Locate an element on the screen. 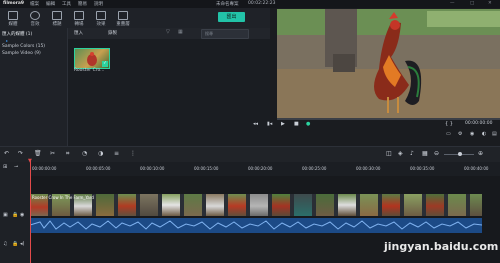  menu-simple: 簡易 is located at coordinates (82, 4).